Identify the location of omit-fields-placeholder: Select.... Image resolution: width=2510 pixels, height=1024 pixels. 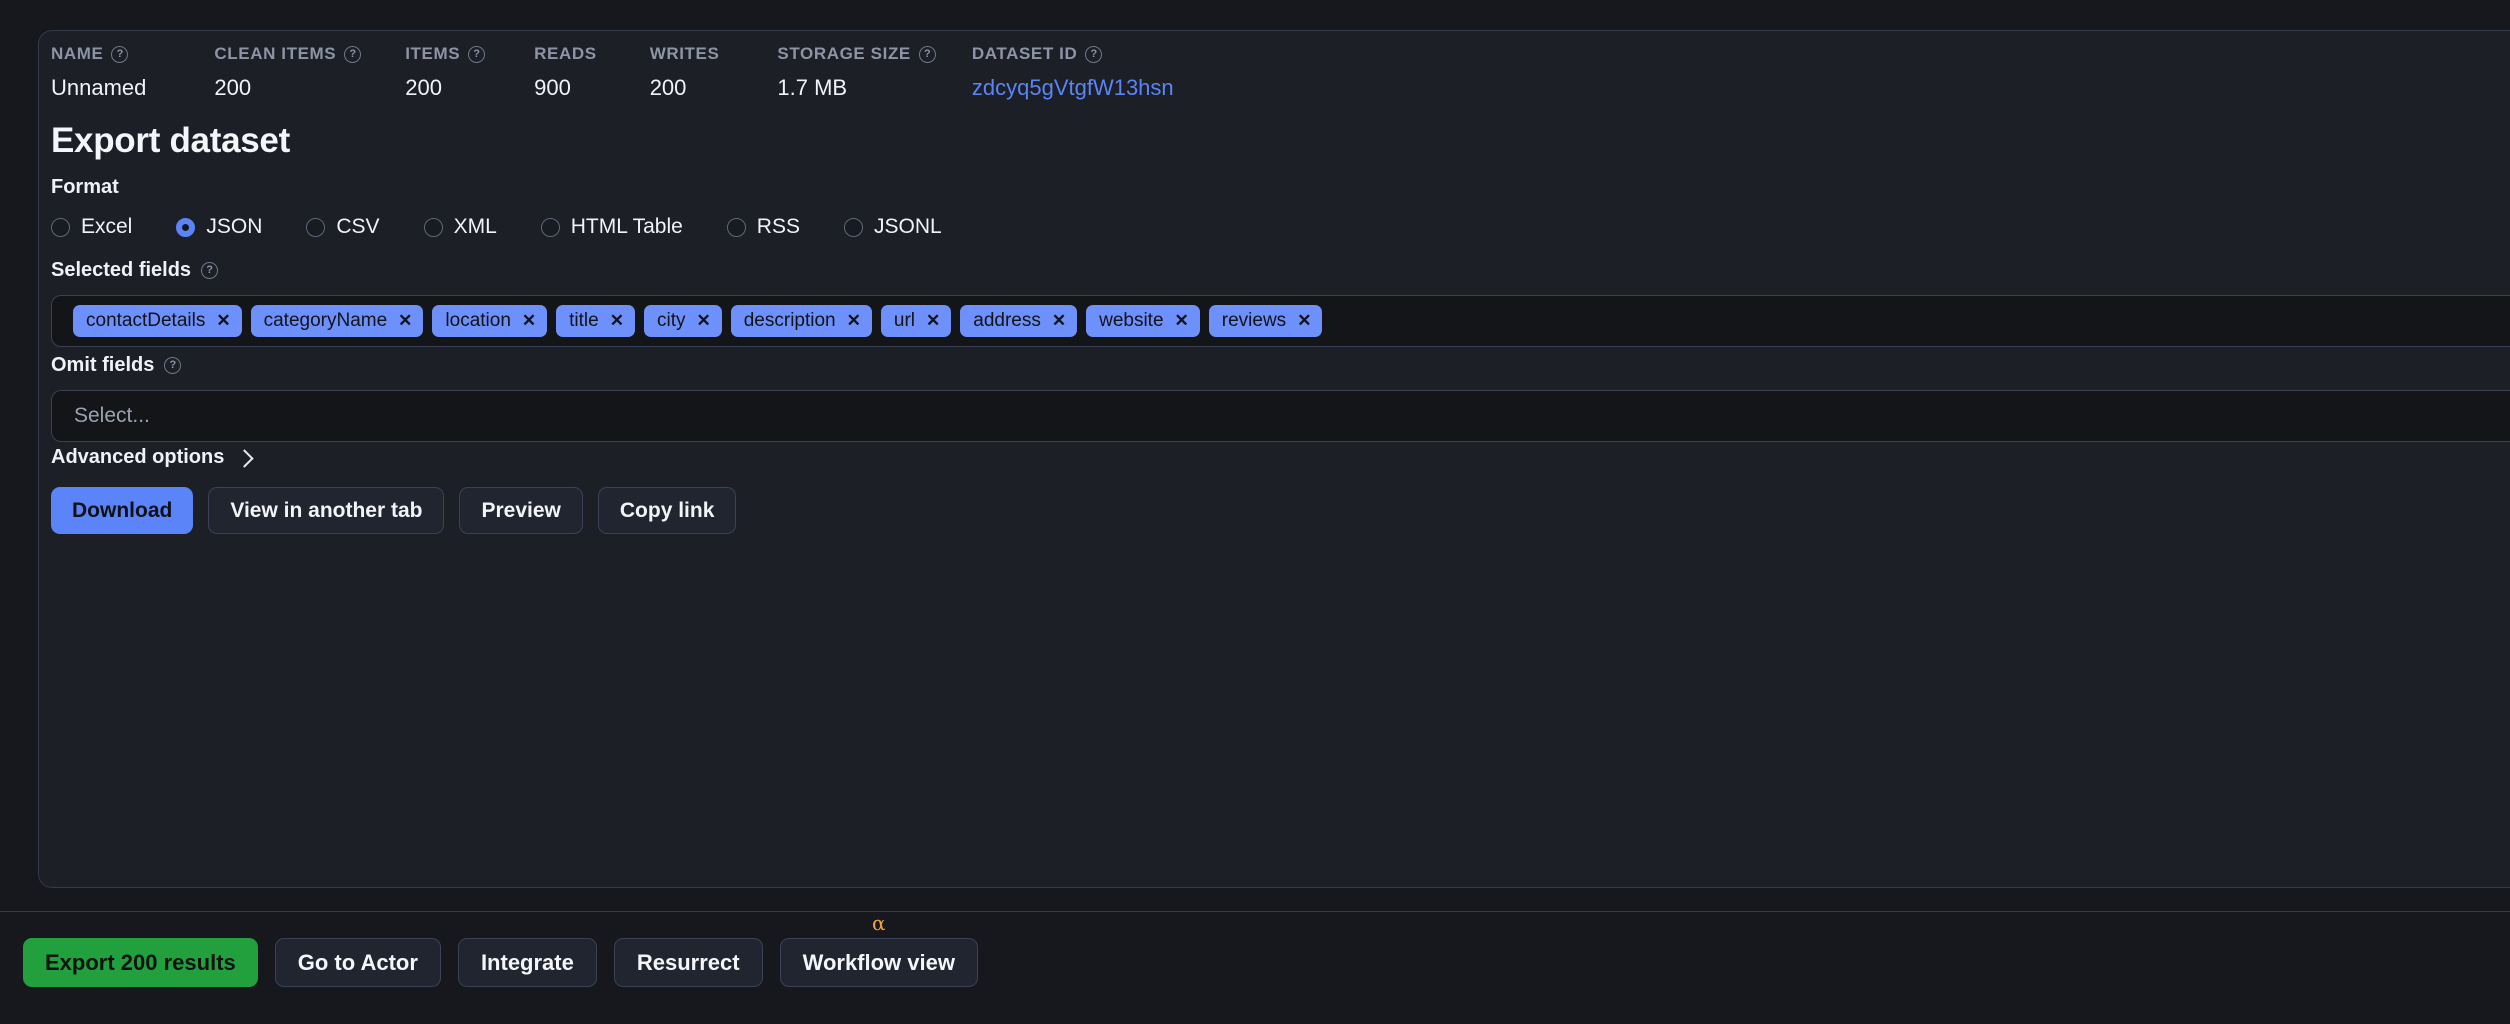
(112, 415).